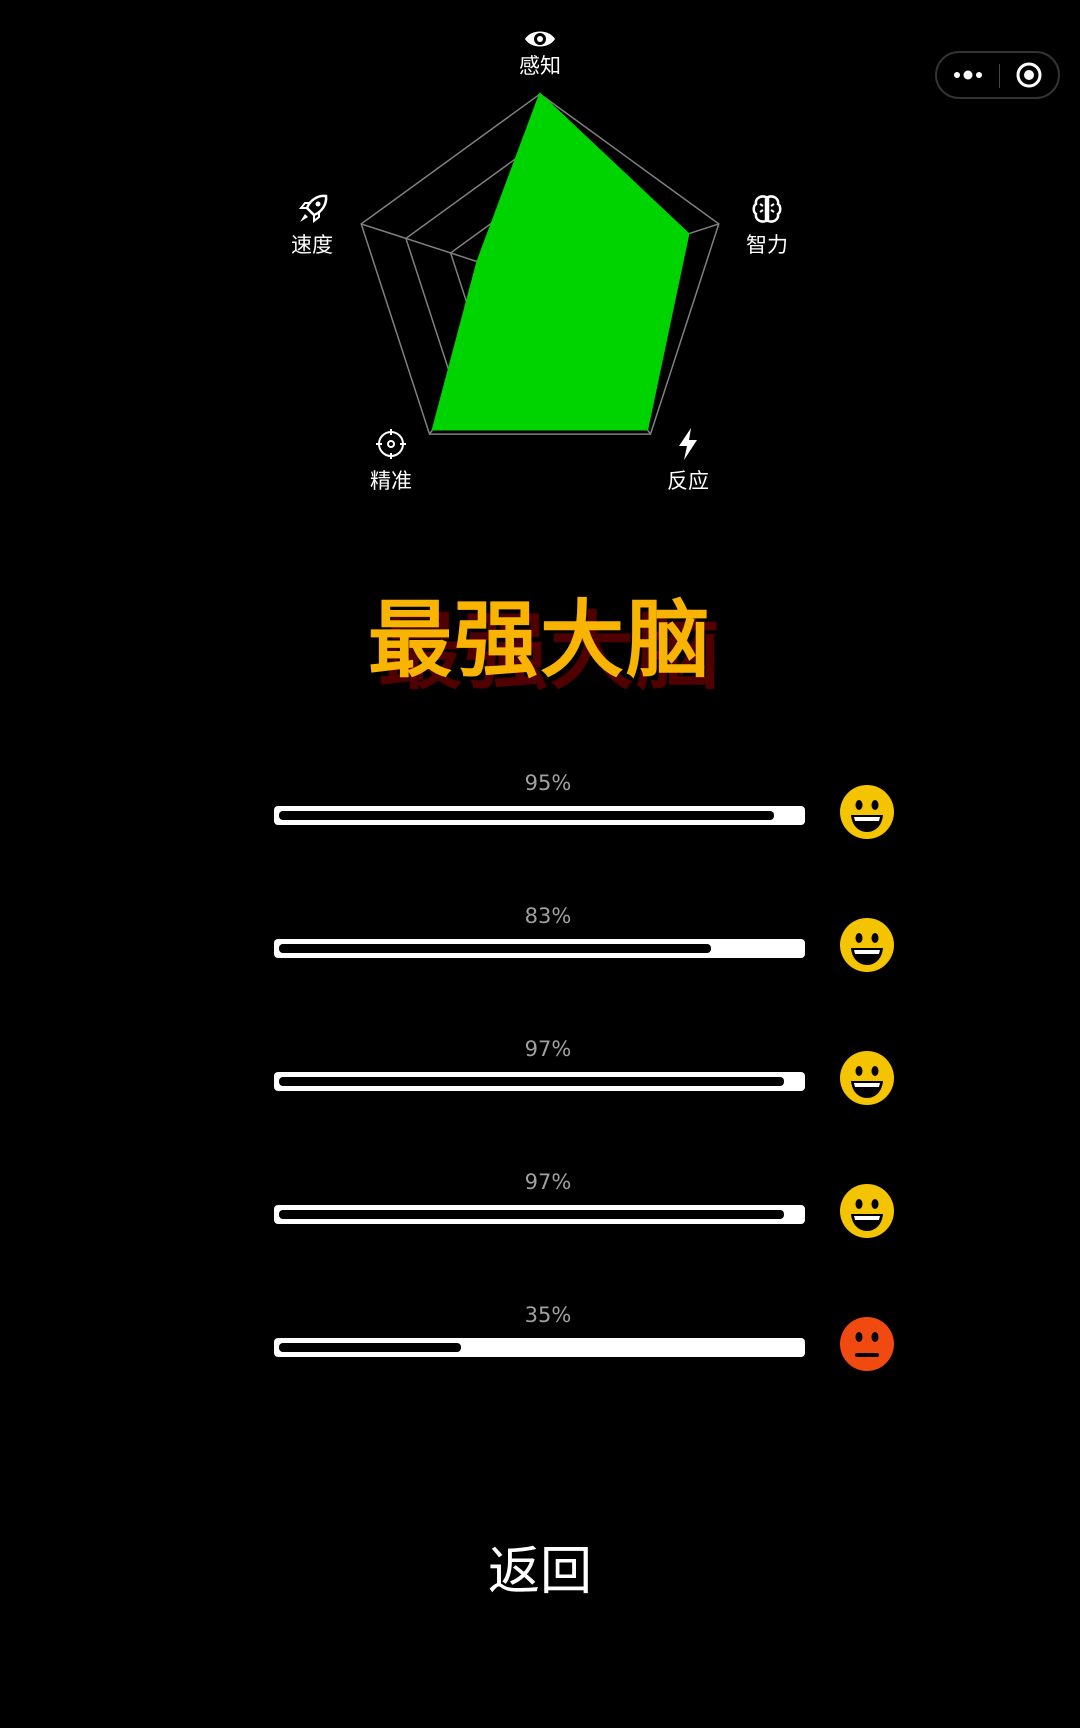  I want to click on axis-label-intelligence: 智力, so click(767, 245).